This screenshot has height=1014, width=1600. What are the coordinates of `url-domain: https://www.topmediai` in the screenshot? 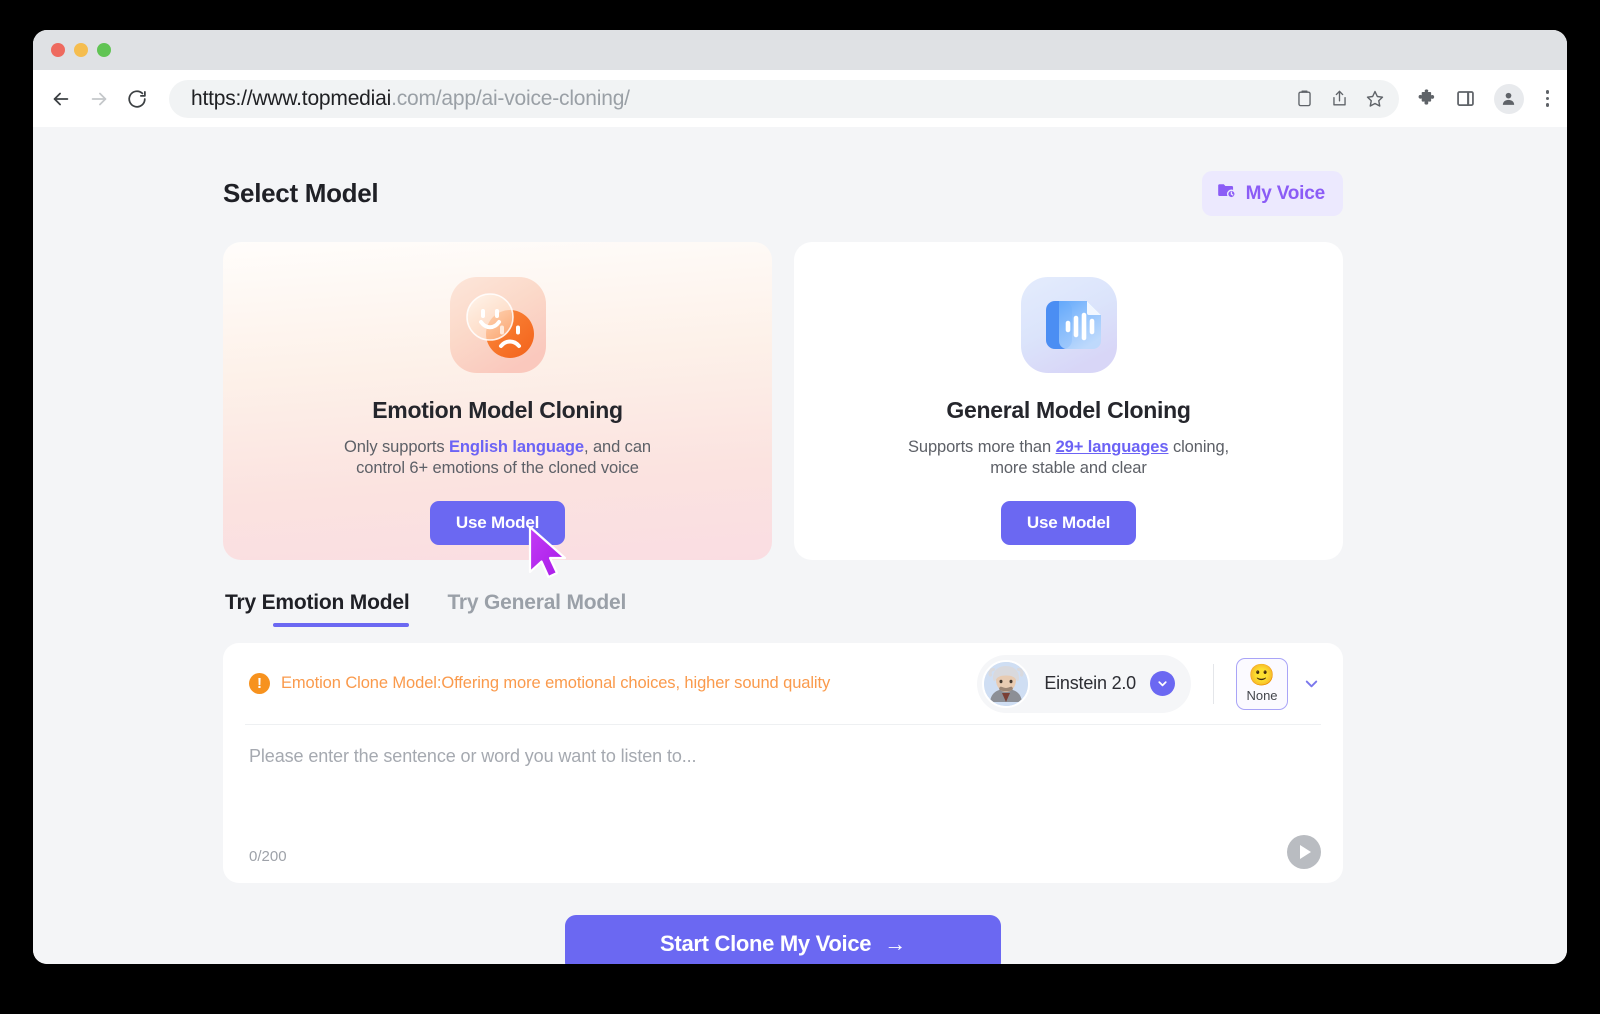 It's located at (291, 98).